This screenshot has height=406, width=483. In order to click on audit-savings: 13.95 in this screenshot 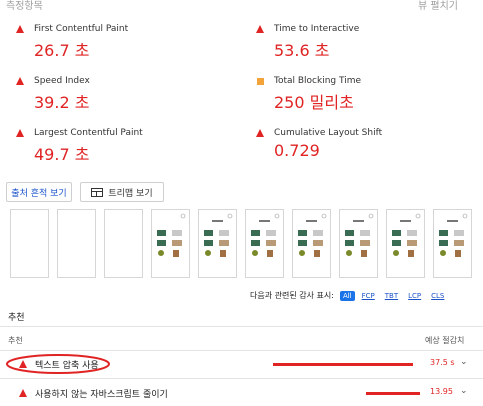, I will do `click(441, 391)`.